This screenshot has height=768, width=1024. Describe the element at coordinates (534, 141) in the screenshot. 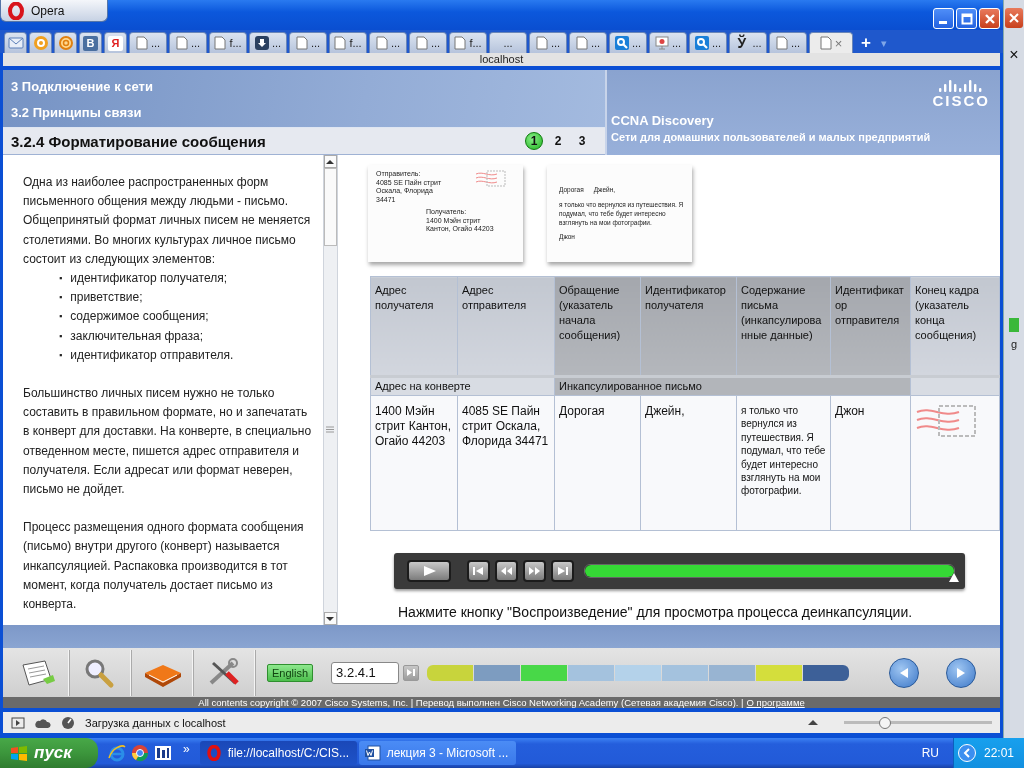

I see `page-number: 1` at that location.